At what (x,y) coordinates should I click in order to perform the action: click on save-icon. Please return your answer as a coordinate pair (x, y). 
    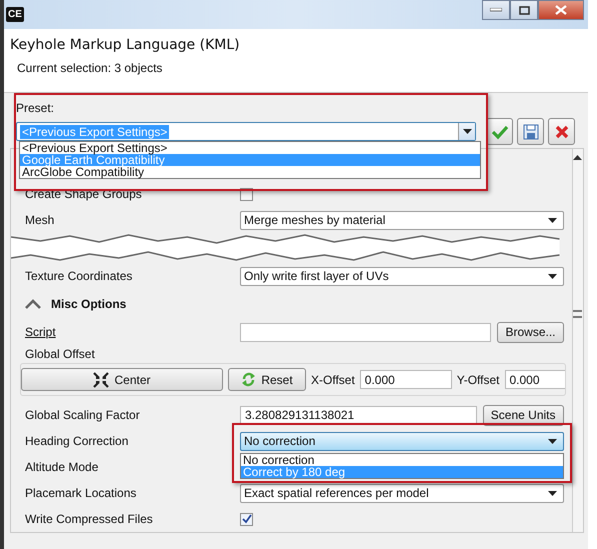
    Looking at the image, I should click on (530, 132).